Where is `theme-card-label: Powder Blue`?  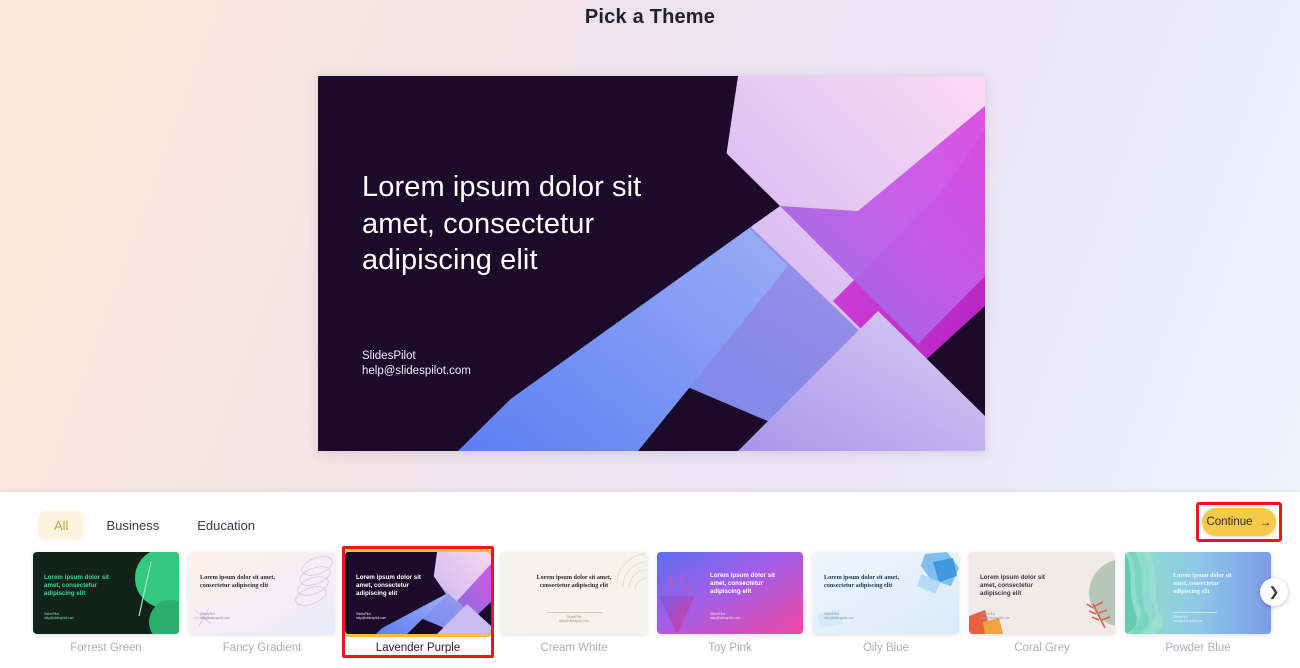
theme-card-label: Powder Blue is located at coordinates (1198, 648).